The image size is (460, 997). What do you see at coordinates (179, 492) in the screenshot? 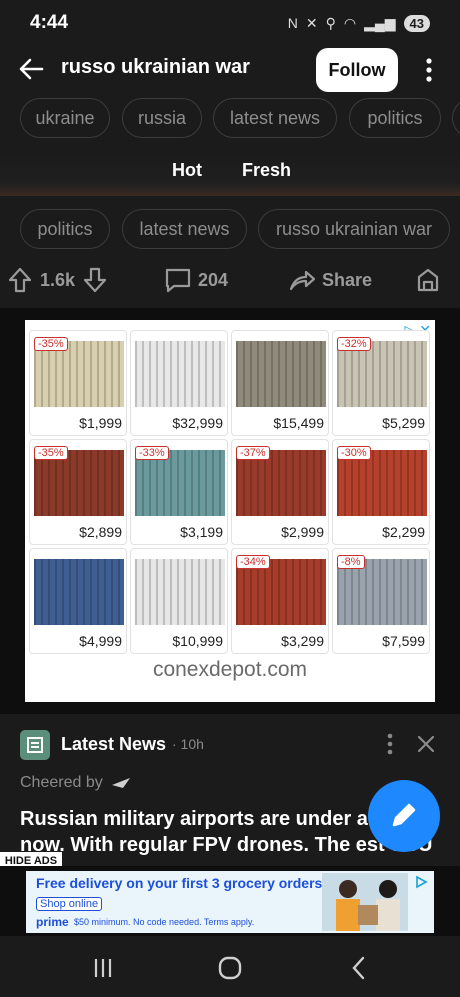
I see `product-tile: -33% $3,199` at bounding box center [179, 492].